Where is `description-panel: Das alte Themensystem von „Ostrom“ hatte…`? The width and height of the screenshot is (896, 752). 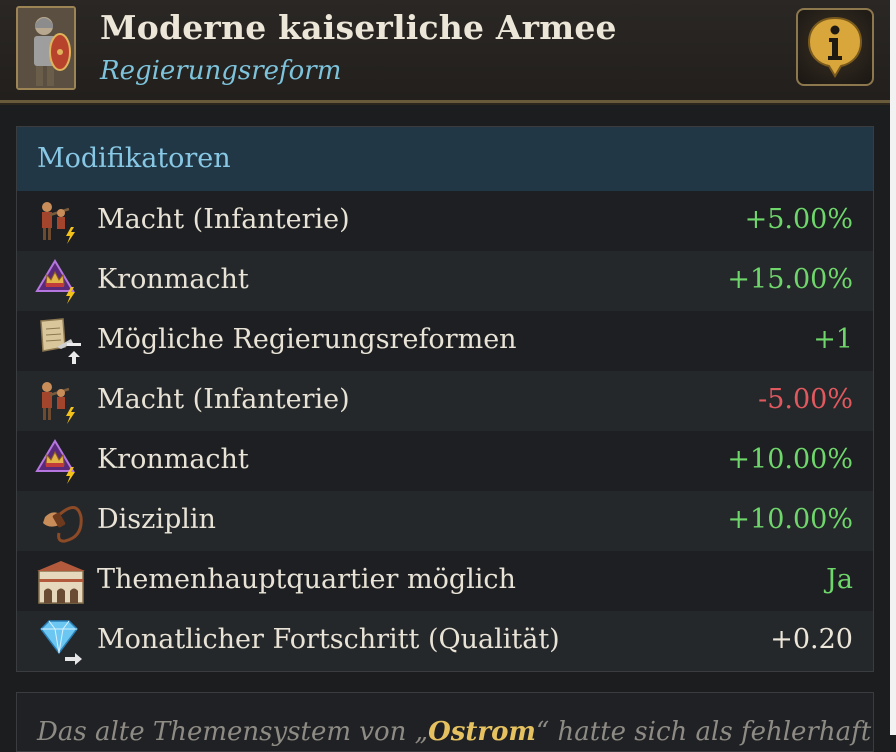 description-panel: Das alte Themensystem von „Ostrom“ hatte… is located at coordinates (445, 722).